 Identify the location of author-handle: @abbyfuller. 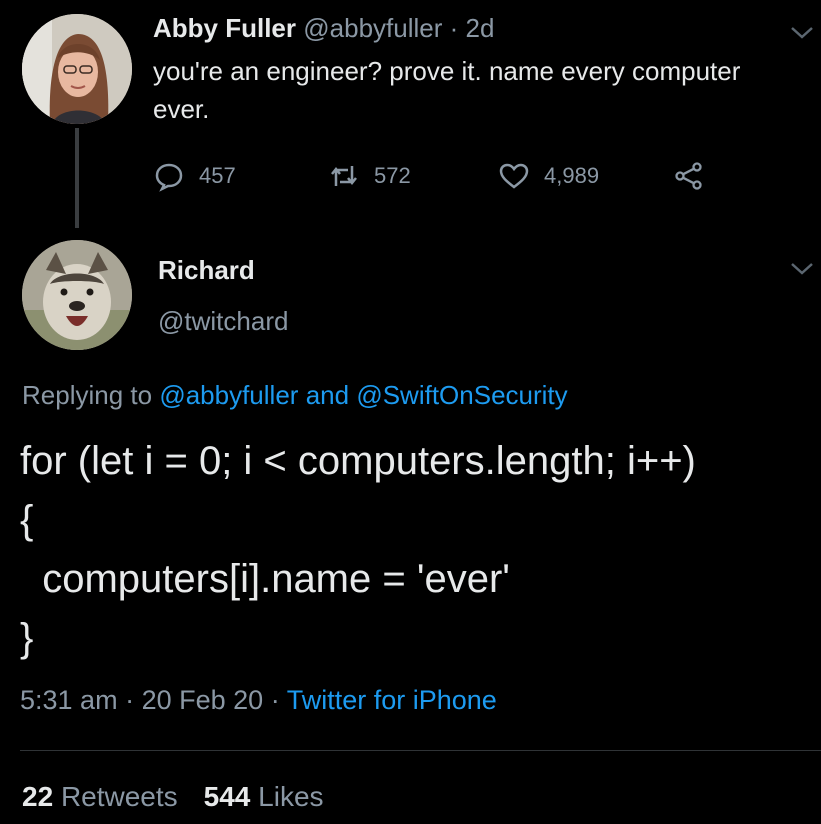
(372, 28).